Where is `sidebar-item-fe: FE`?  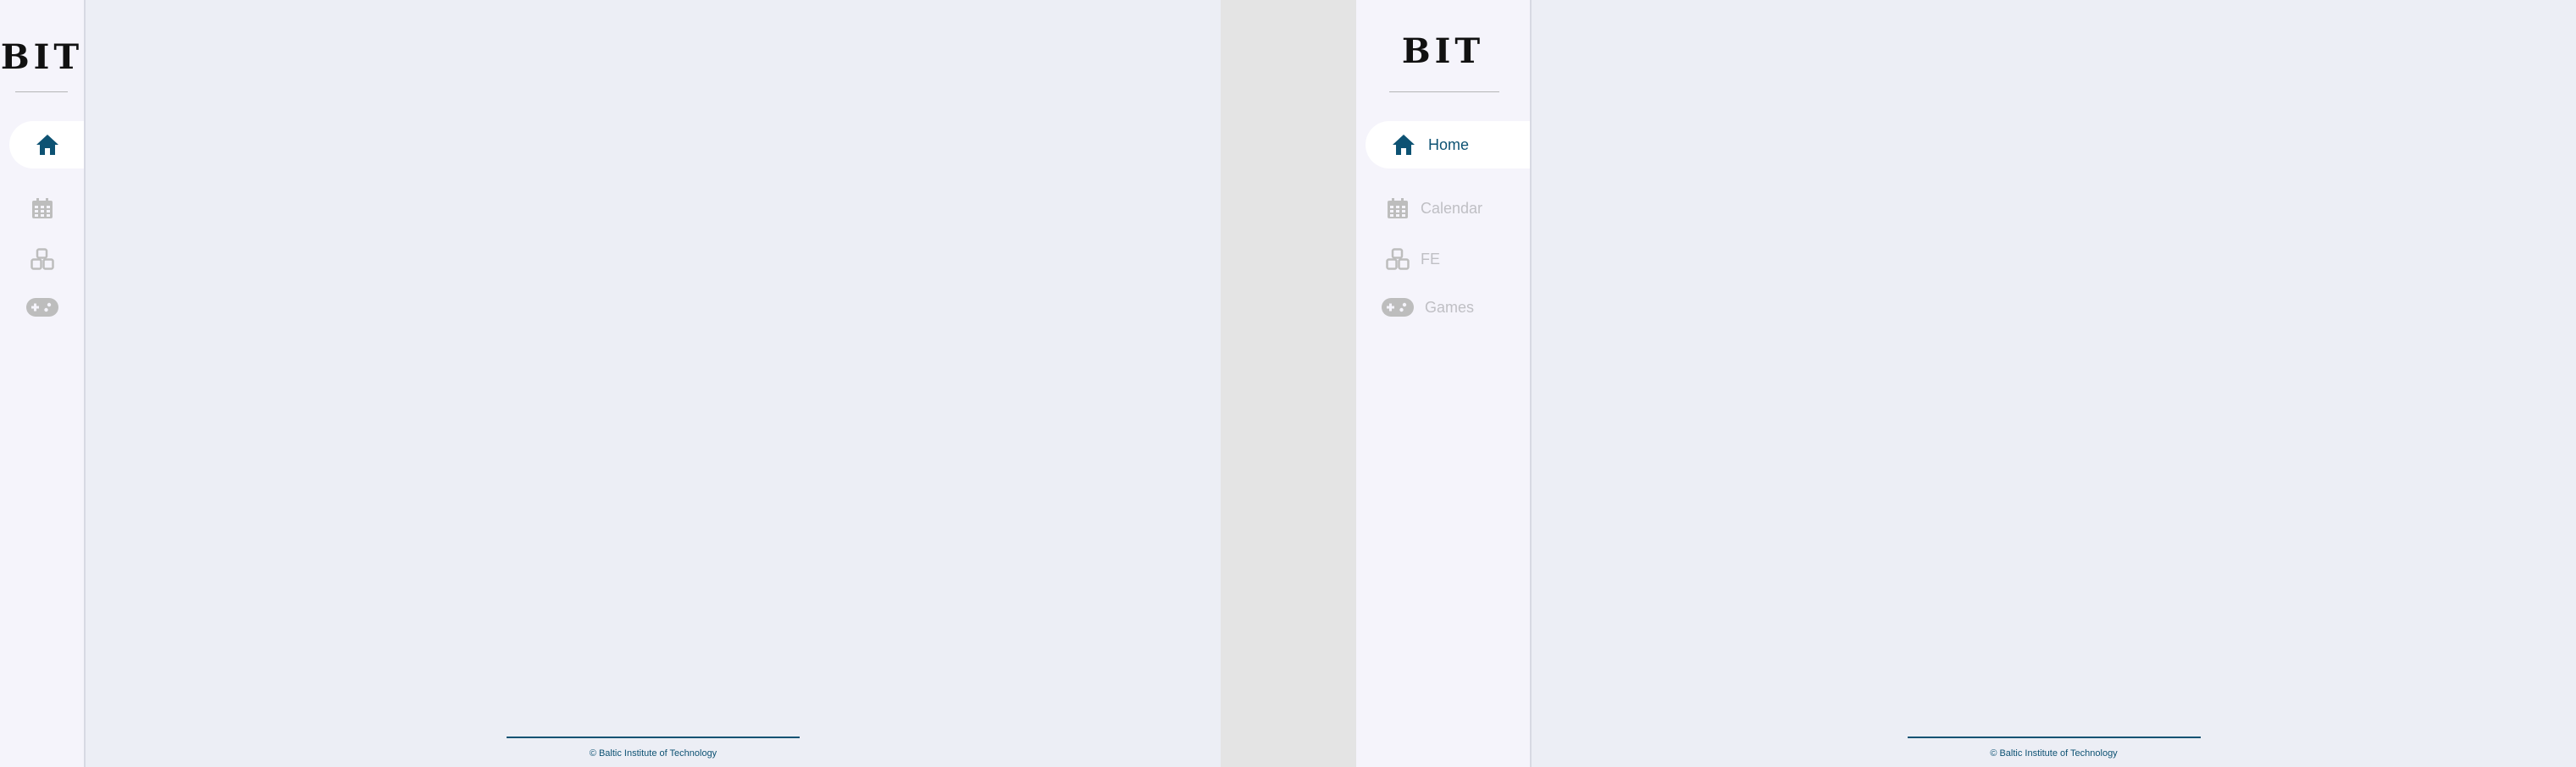
sidebar-item-fe: FE is located at coordinates (1443, 259).